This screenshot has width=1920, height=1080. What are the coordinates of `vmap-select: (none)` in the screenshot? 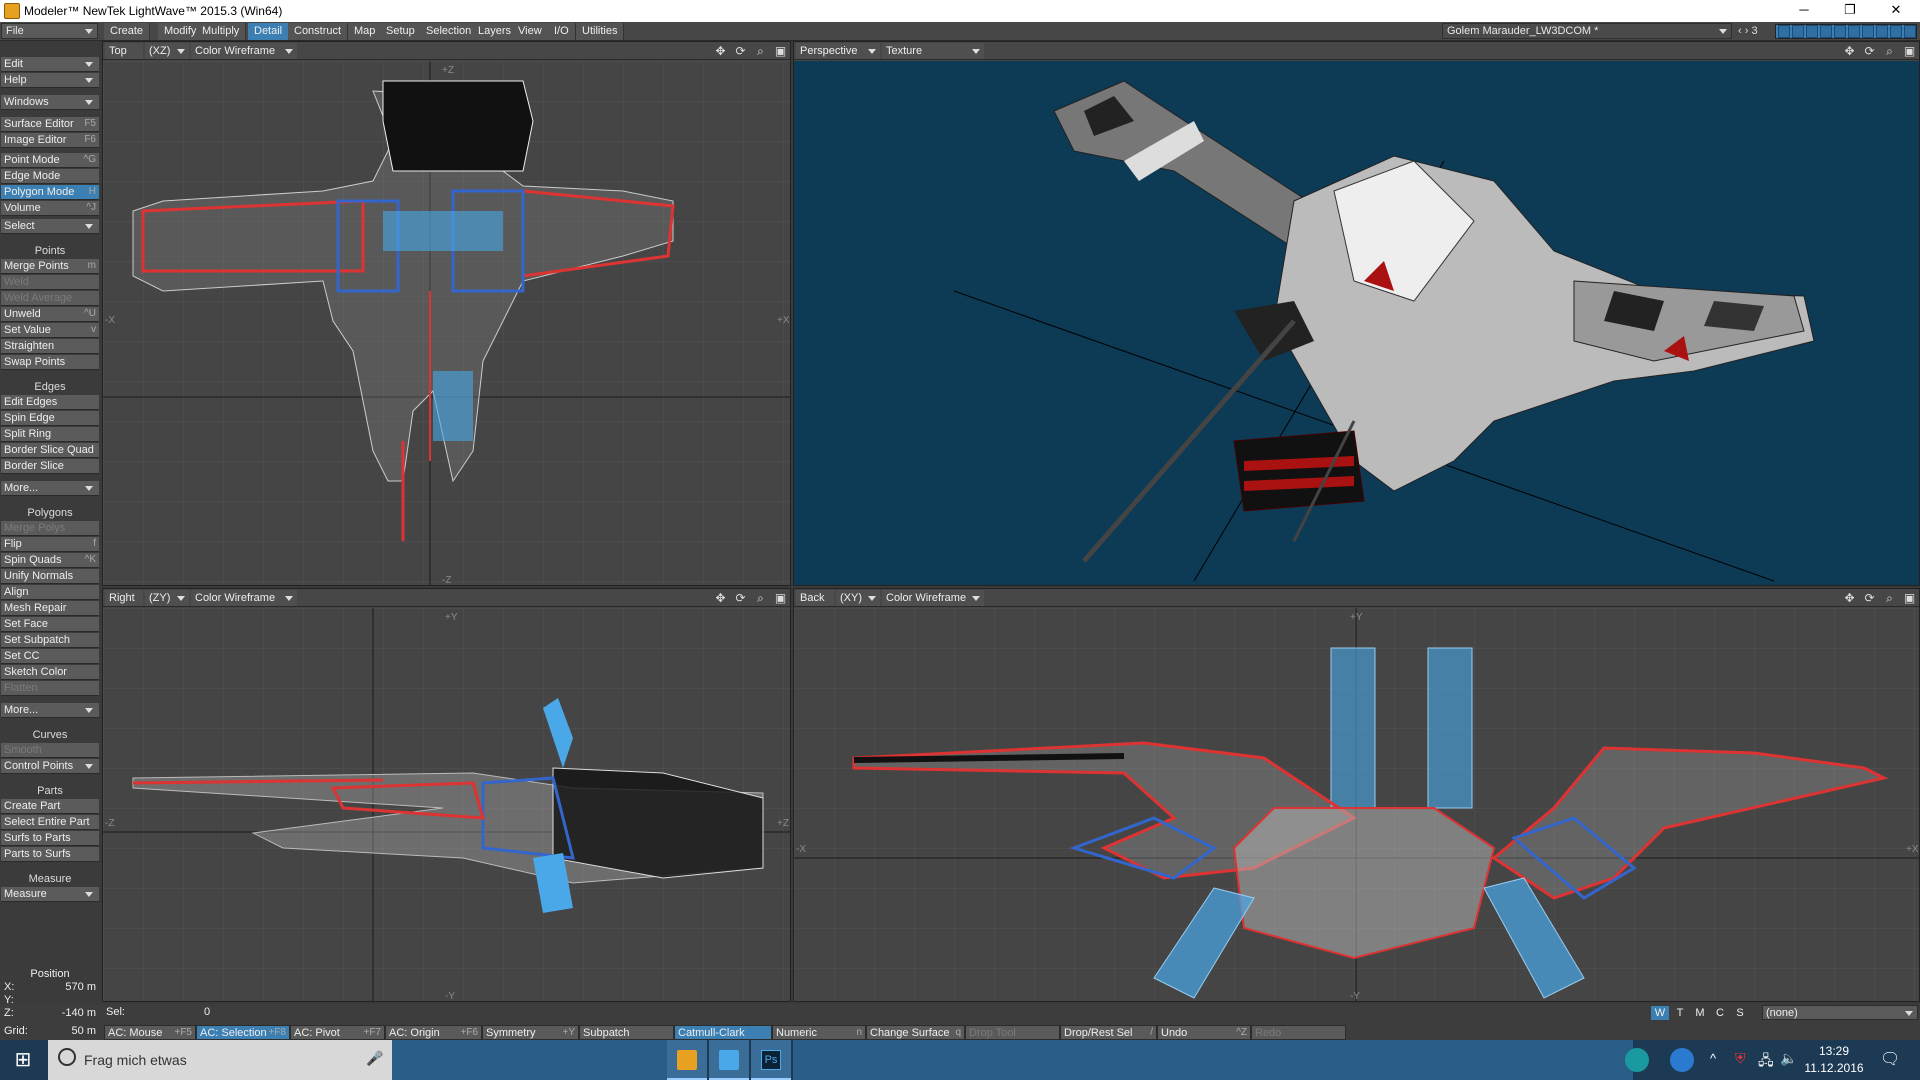 It's located at (1840, 1012).